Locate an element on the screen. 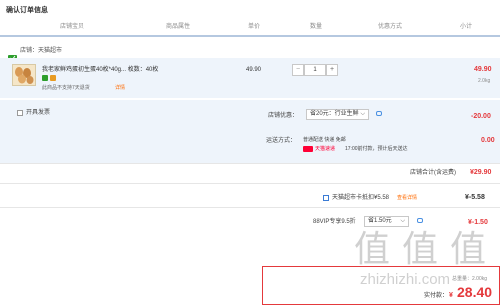 This screenshot has width=500, height=305. shipping-amount: 0.00 is located at coordinates (488, 140).